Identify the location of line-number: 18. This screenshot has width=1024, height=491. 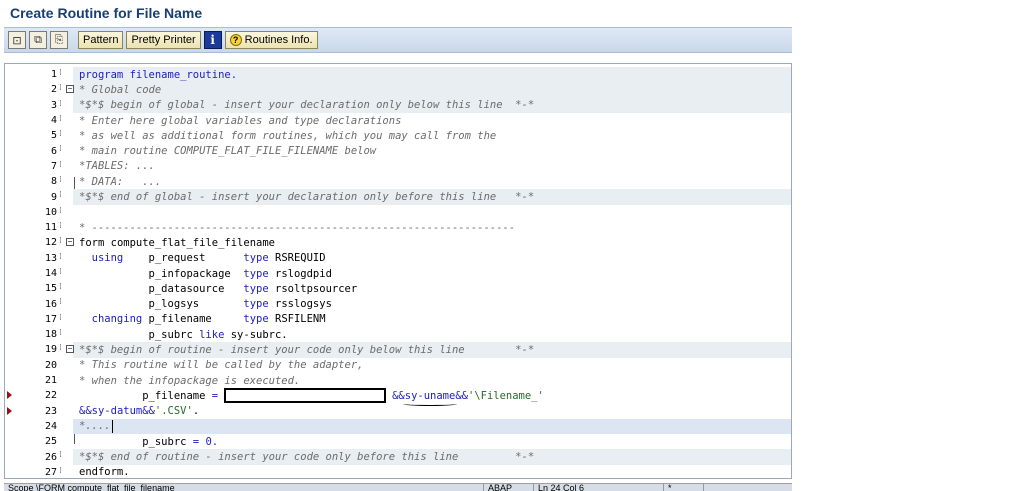
(50, 335).